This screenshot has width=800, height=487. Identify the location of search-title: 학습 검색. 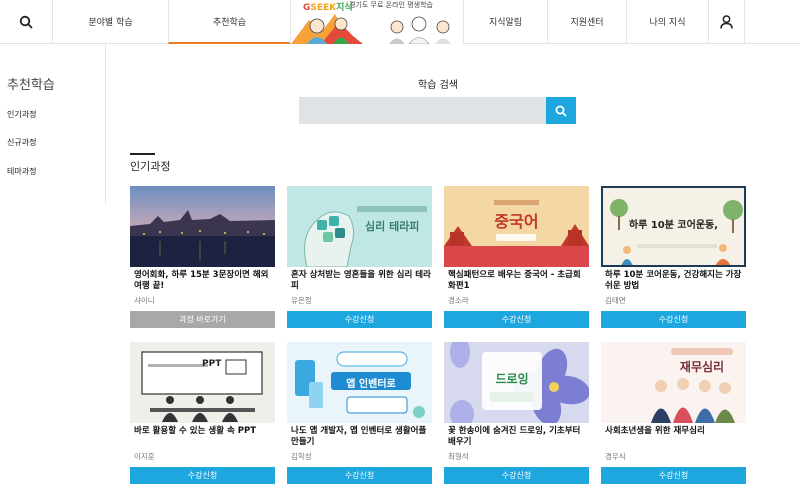
(438, 85).